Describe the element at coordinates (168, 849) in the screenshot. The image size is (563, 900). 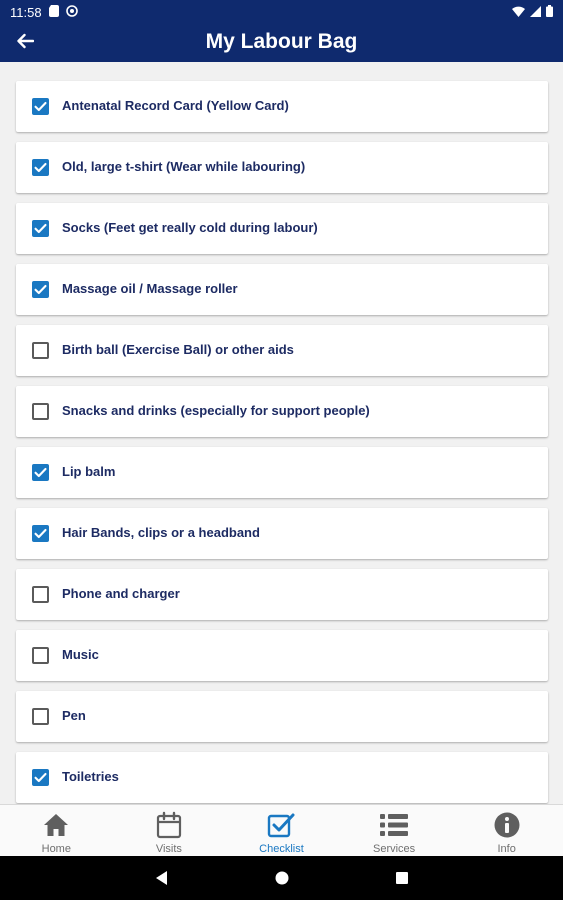
I see `nav-label: Visits` at that location.